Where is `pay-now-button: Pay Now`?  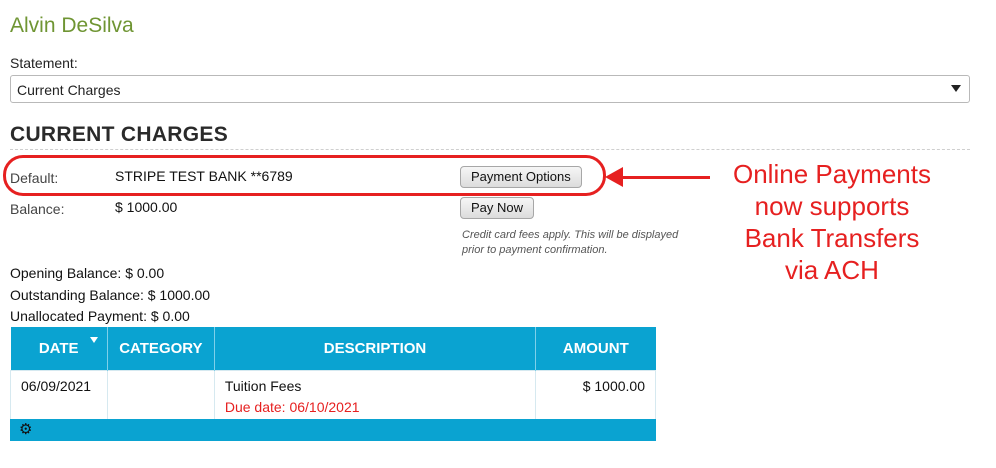
pay-now-button: Pay Now is located at coordinates (497, 208).